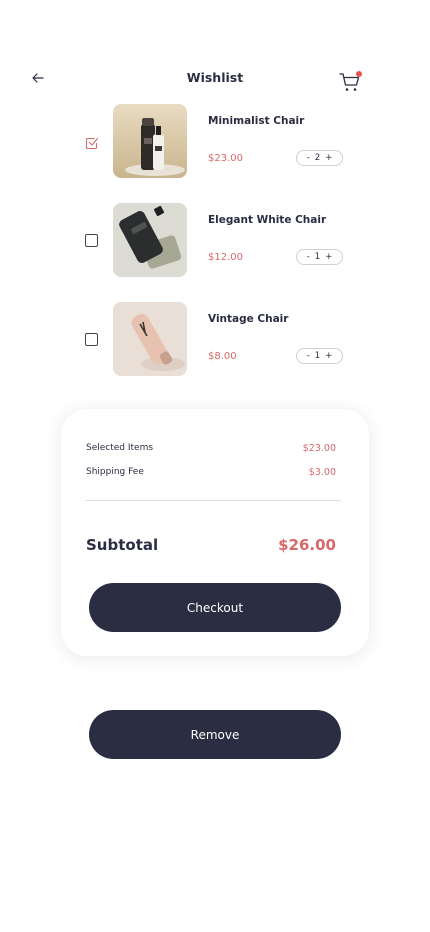 This screenshot has width=430, height=932. What do you see at coordinates (351, 82) in the screenshot?
I see `cart-button` at bounding box center [351, 82].